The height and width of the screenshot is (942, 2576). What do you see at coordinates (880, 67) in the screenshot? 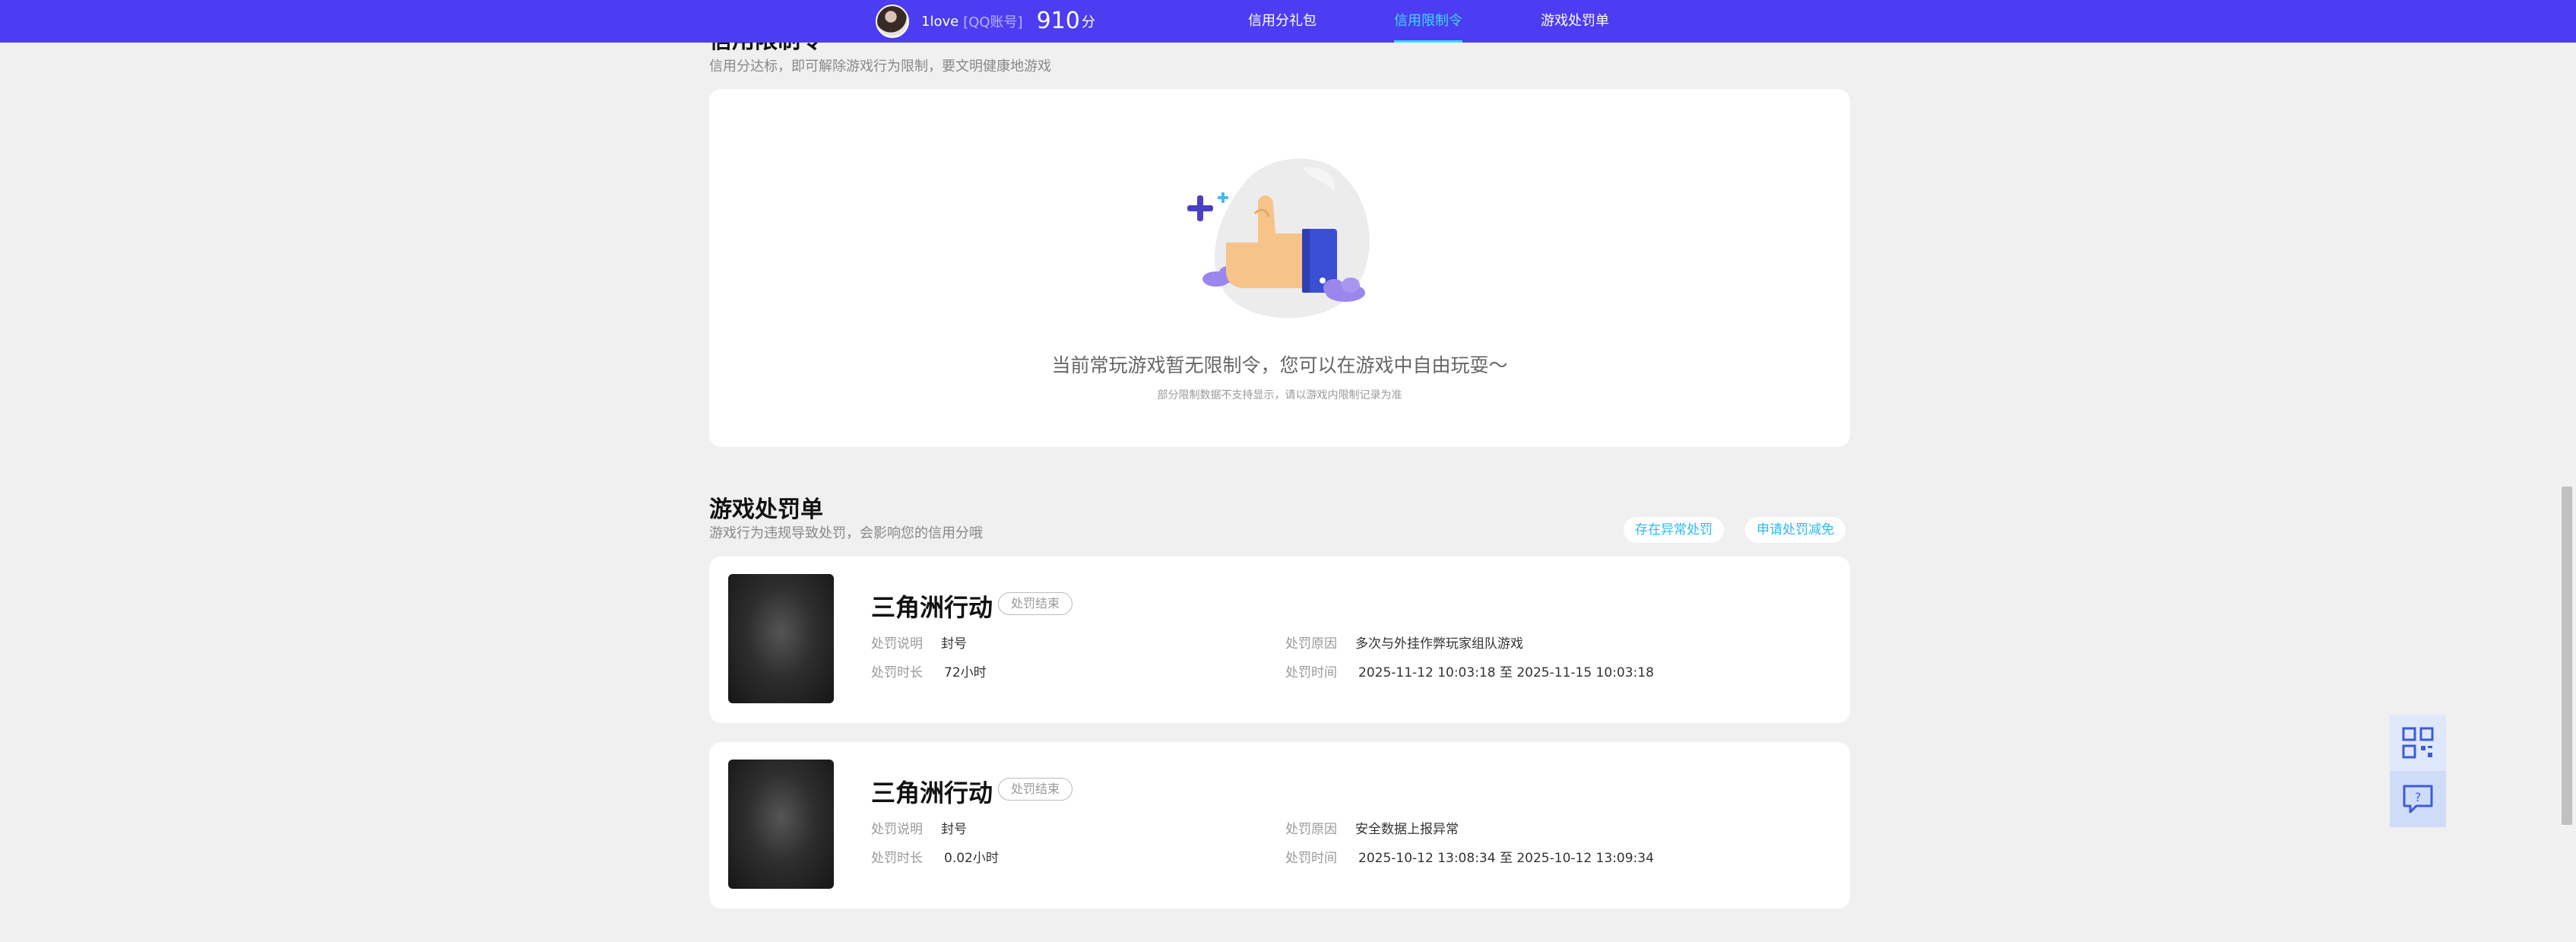
I see `restriction-section-subtitle: 信用分达标，即可解除游戏行为限制，要文明健康地游戏` at bounding box center [880, 67].